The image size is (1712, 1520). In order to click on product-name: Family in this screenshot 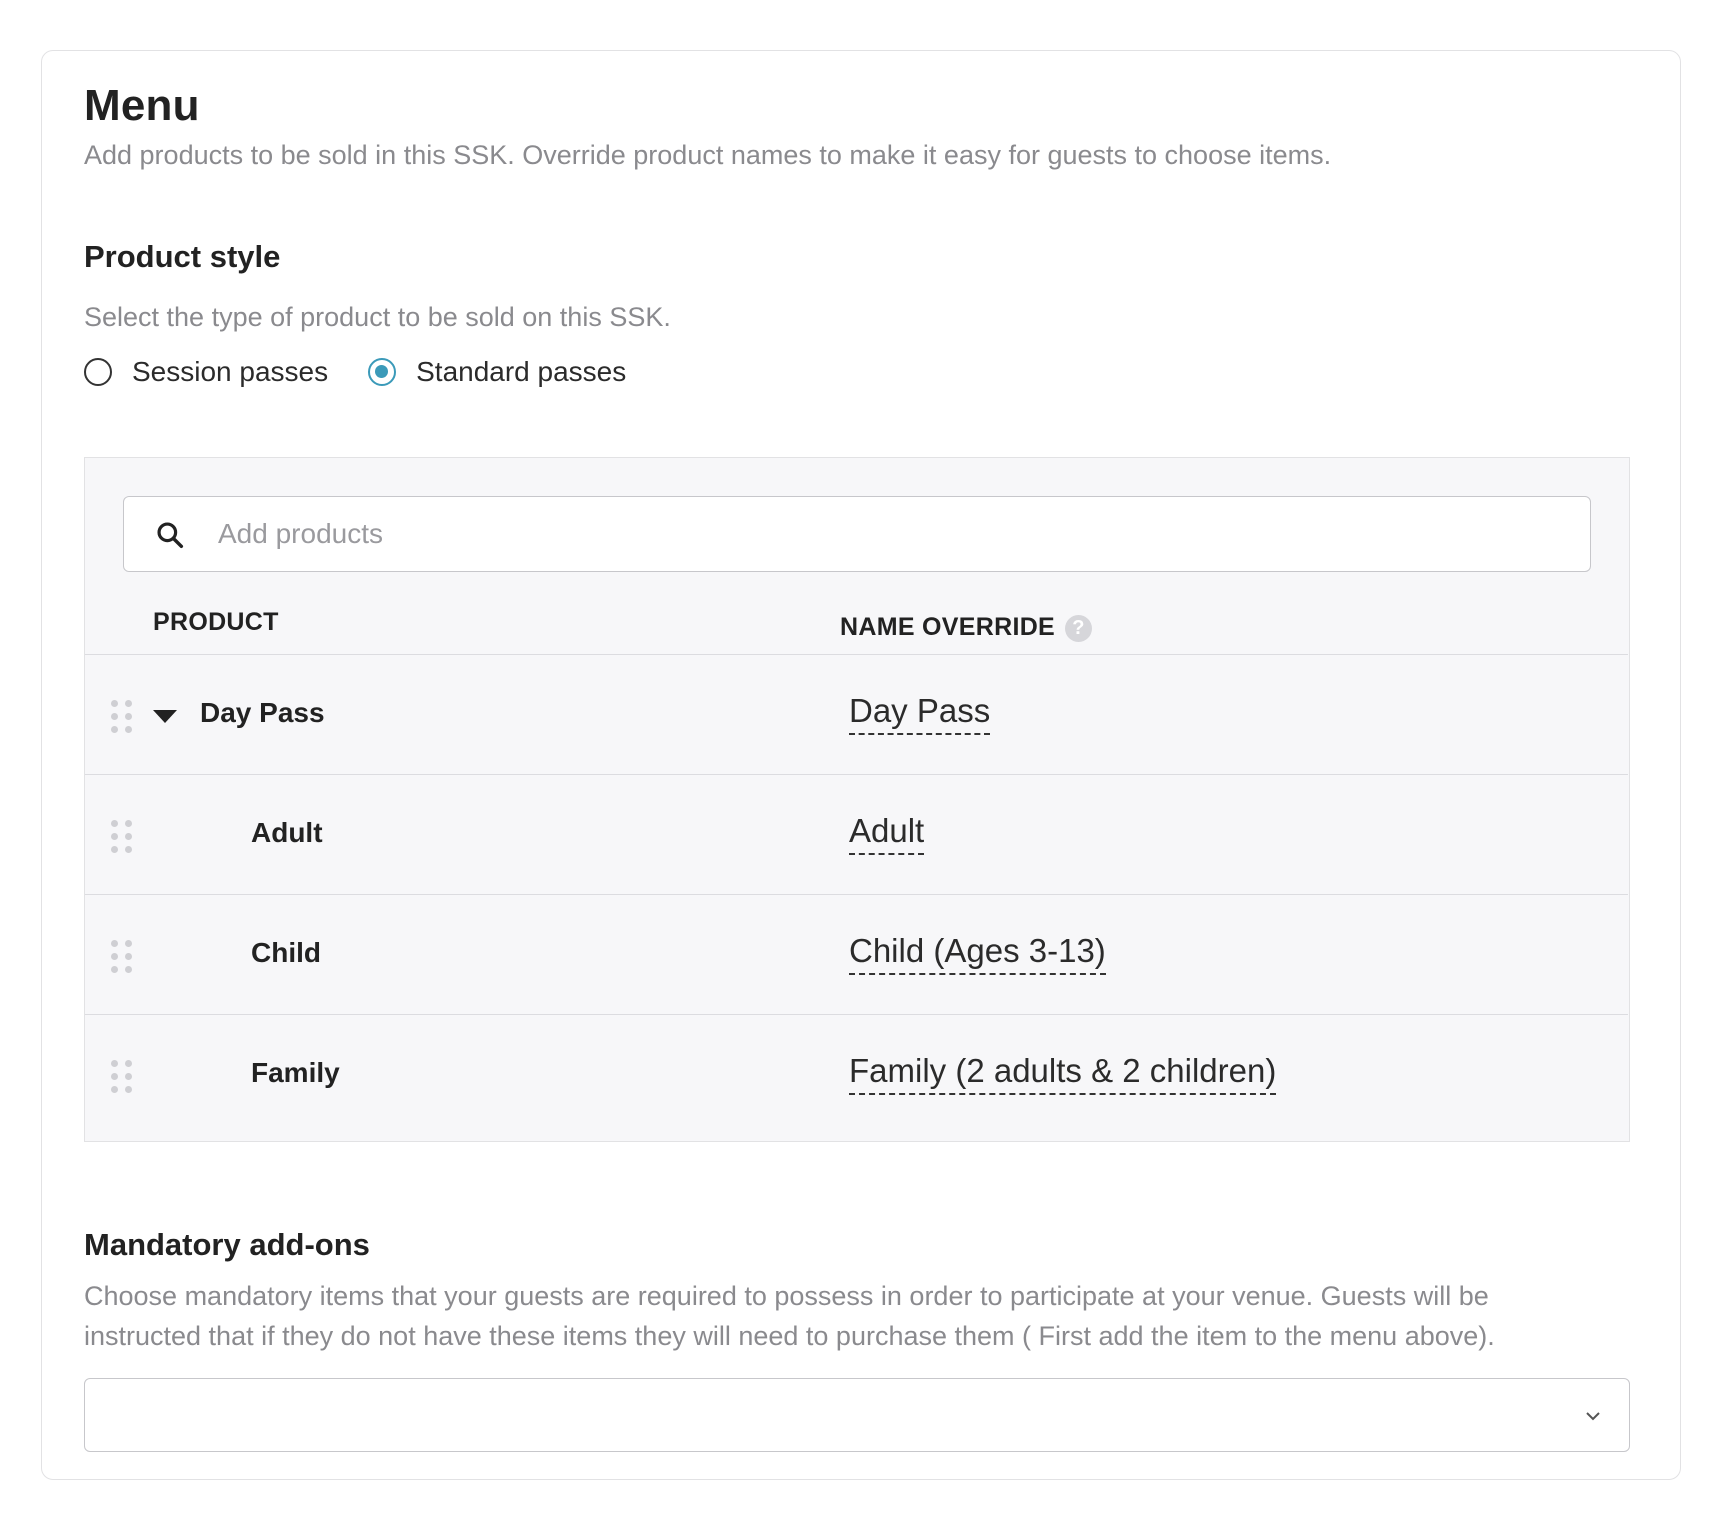, I will do `click(295, 1072)`.